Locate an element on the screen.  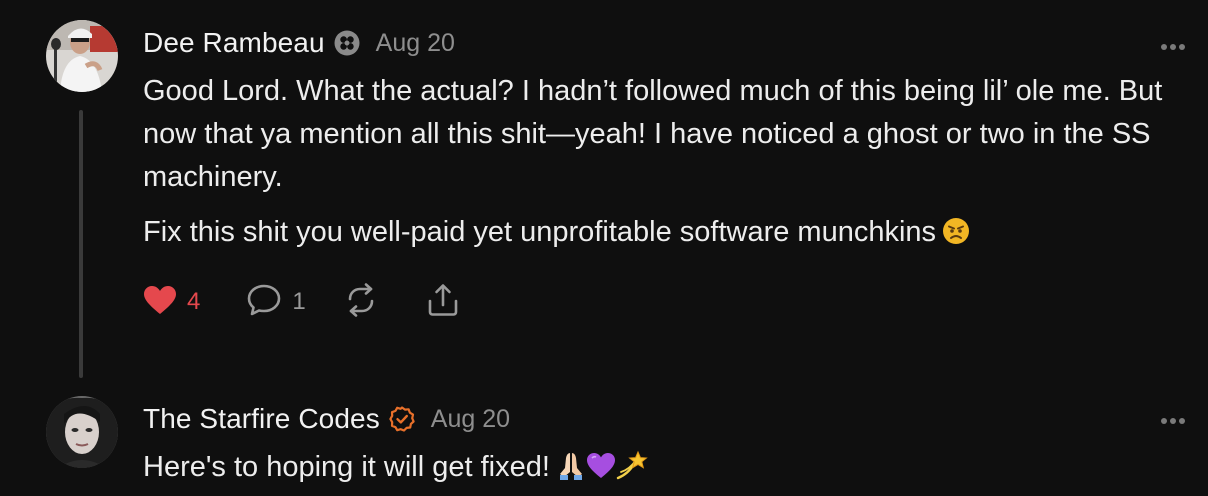
comment-icon is located at coordinates (264, 302).